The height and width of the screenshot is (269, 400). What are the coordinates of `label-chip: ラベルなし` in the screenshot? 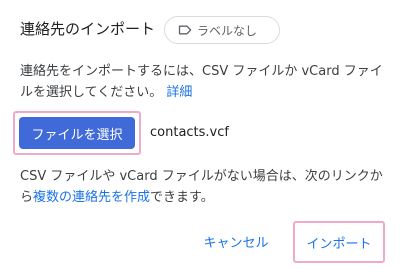 It's located at (222, 30).